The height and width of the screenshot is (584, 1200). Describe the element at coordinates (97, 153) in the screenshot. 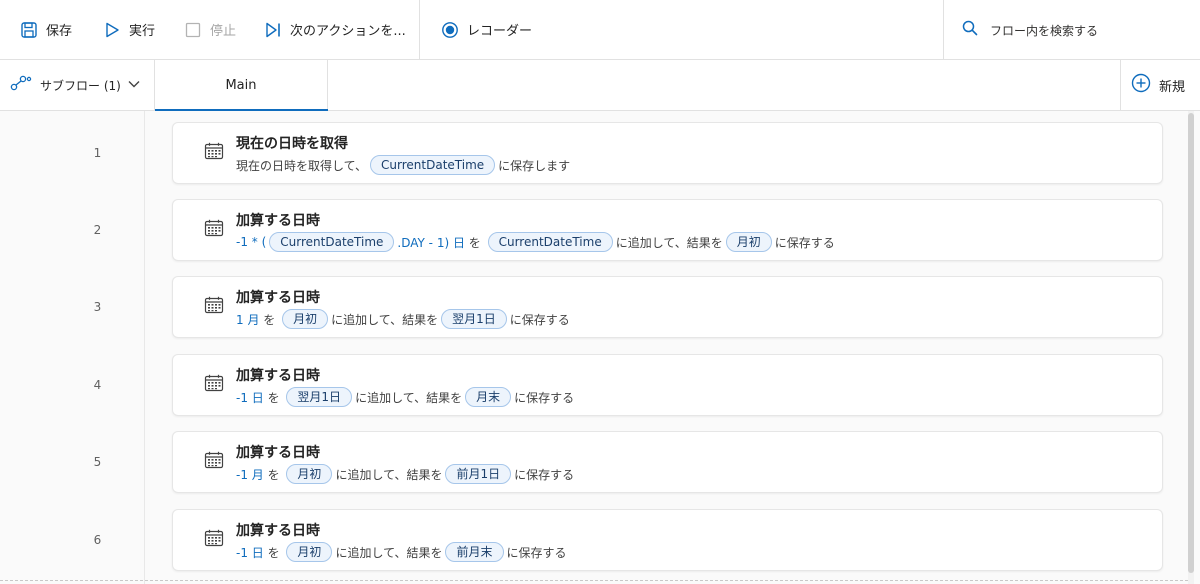

I see `line-number: 1` at that location.